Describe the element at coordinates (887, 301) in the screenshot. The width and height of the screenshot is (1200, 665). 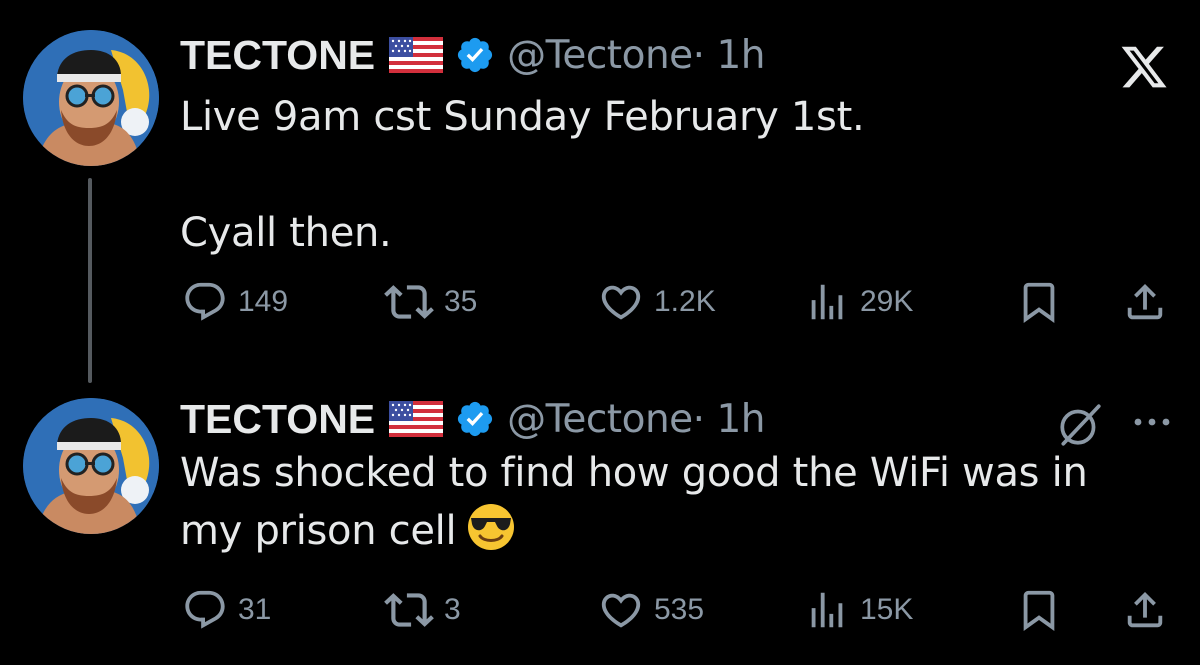
I see `view-count: 29K` at that location.